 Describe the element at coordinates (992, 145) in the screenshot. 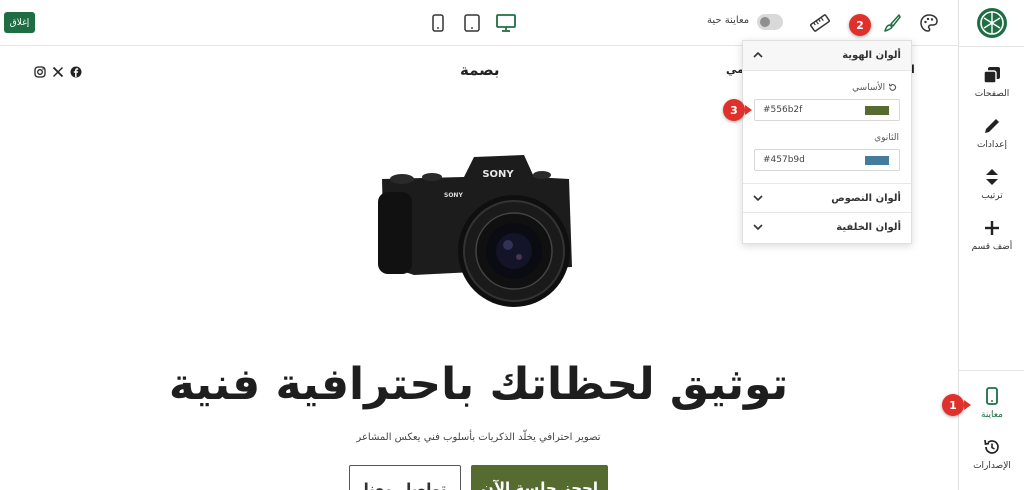

I see `sidebar-item-label: إعدادات` at that location.